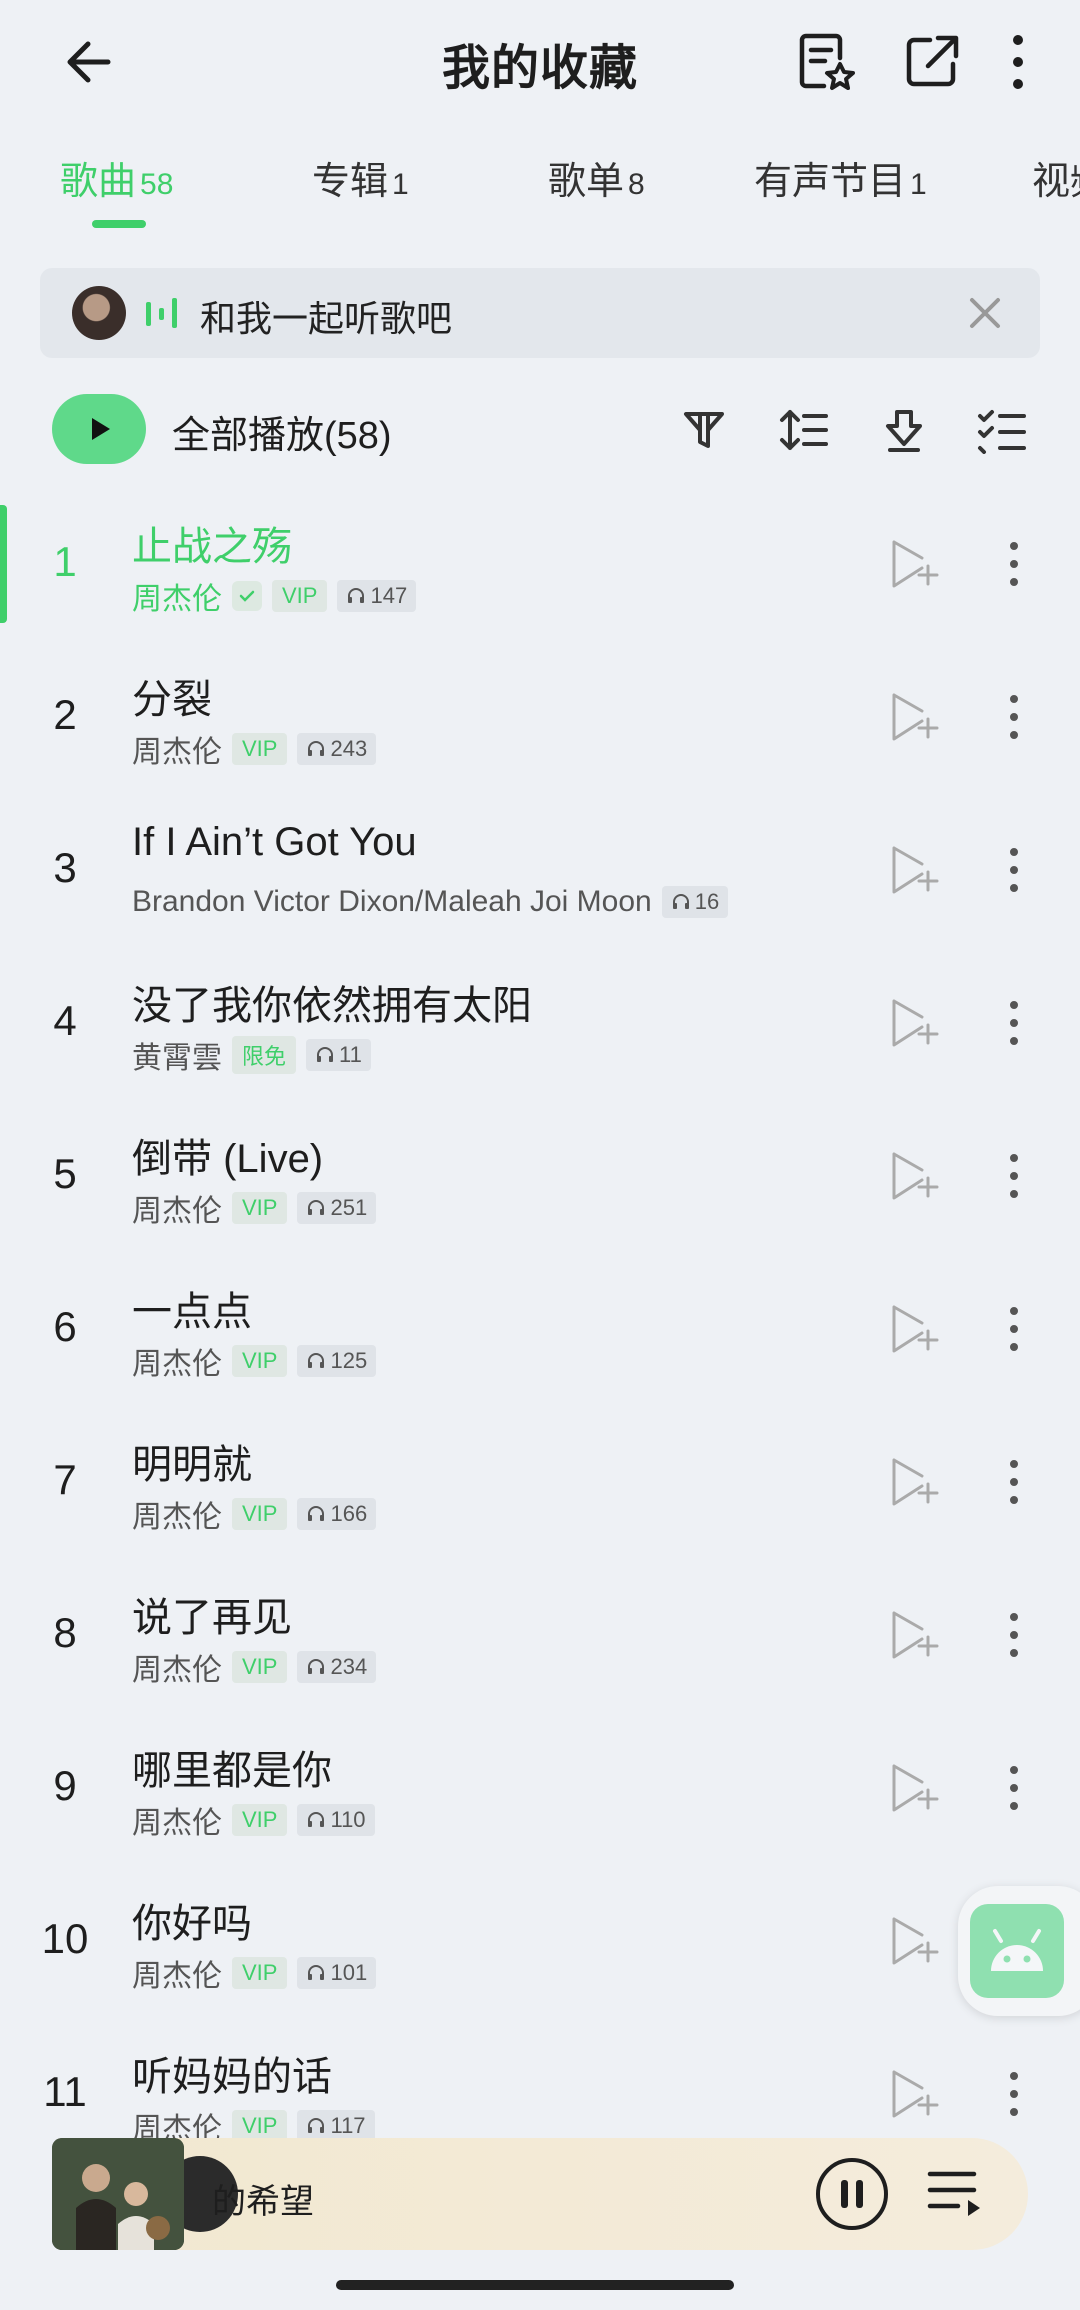 The image size is (1080, 2310). What do you see at coordinates (680, 901) in the screenshot?
I see `headphones-icon` at bounding box center [680, 901].